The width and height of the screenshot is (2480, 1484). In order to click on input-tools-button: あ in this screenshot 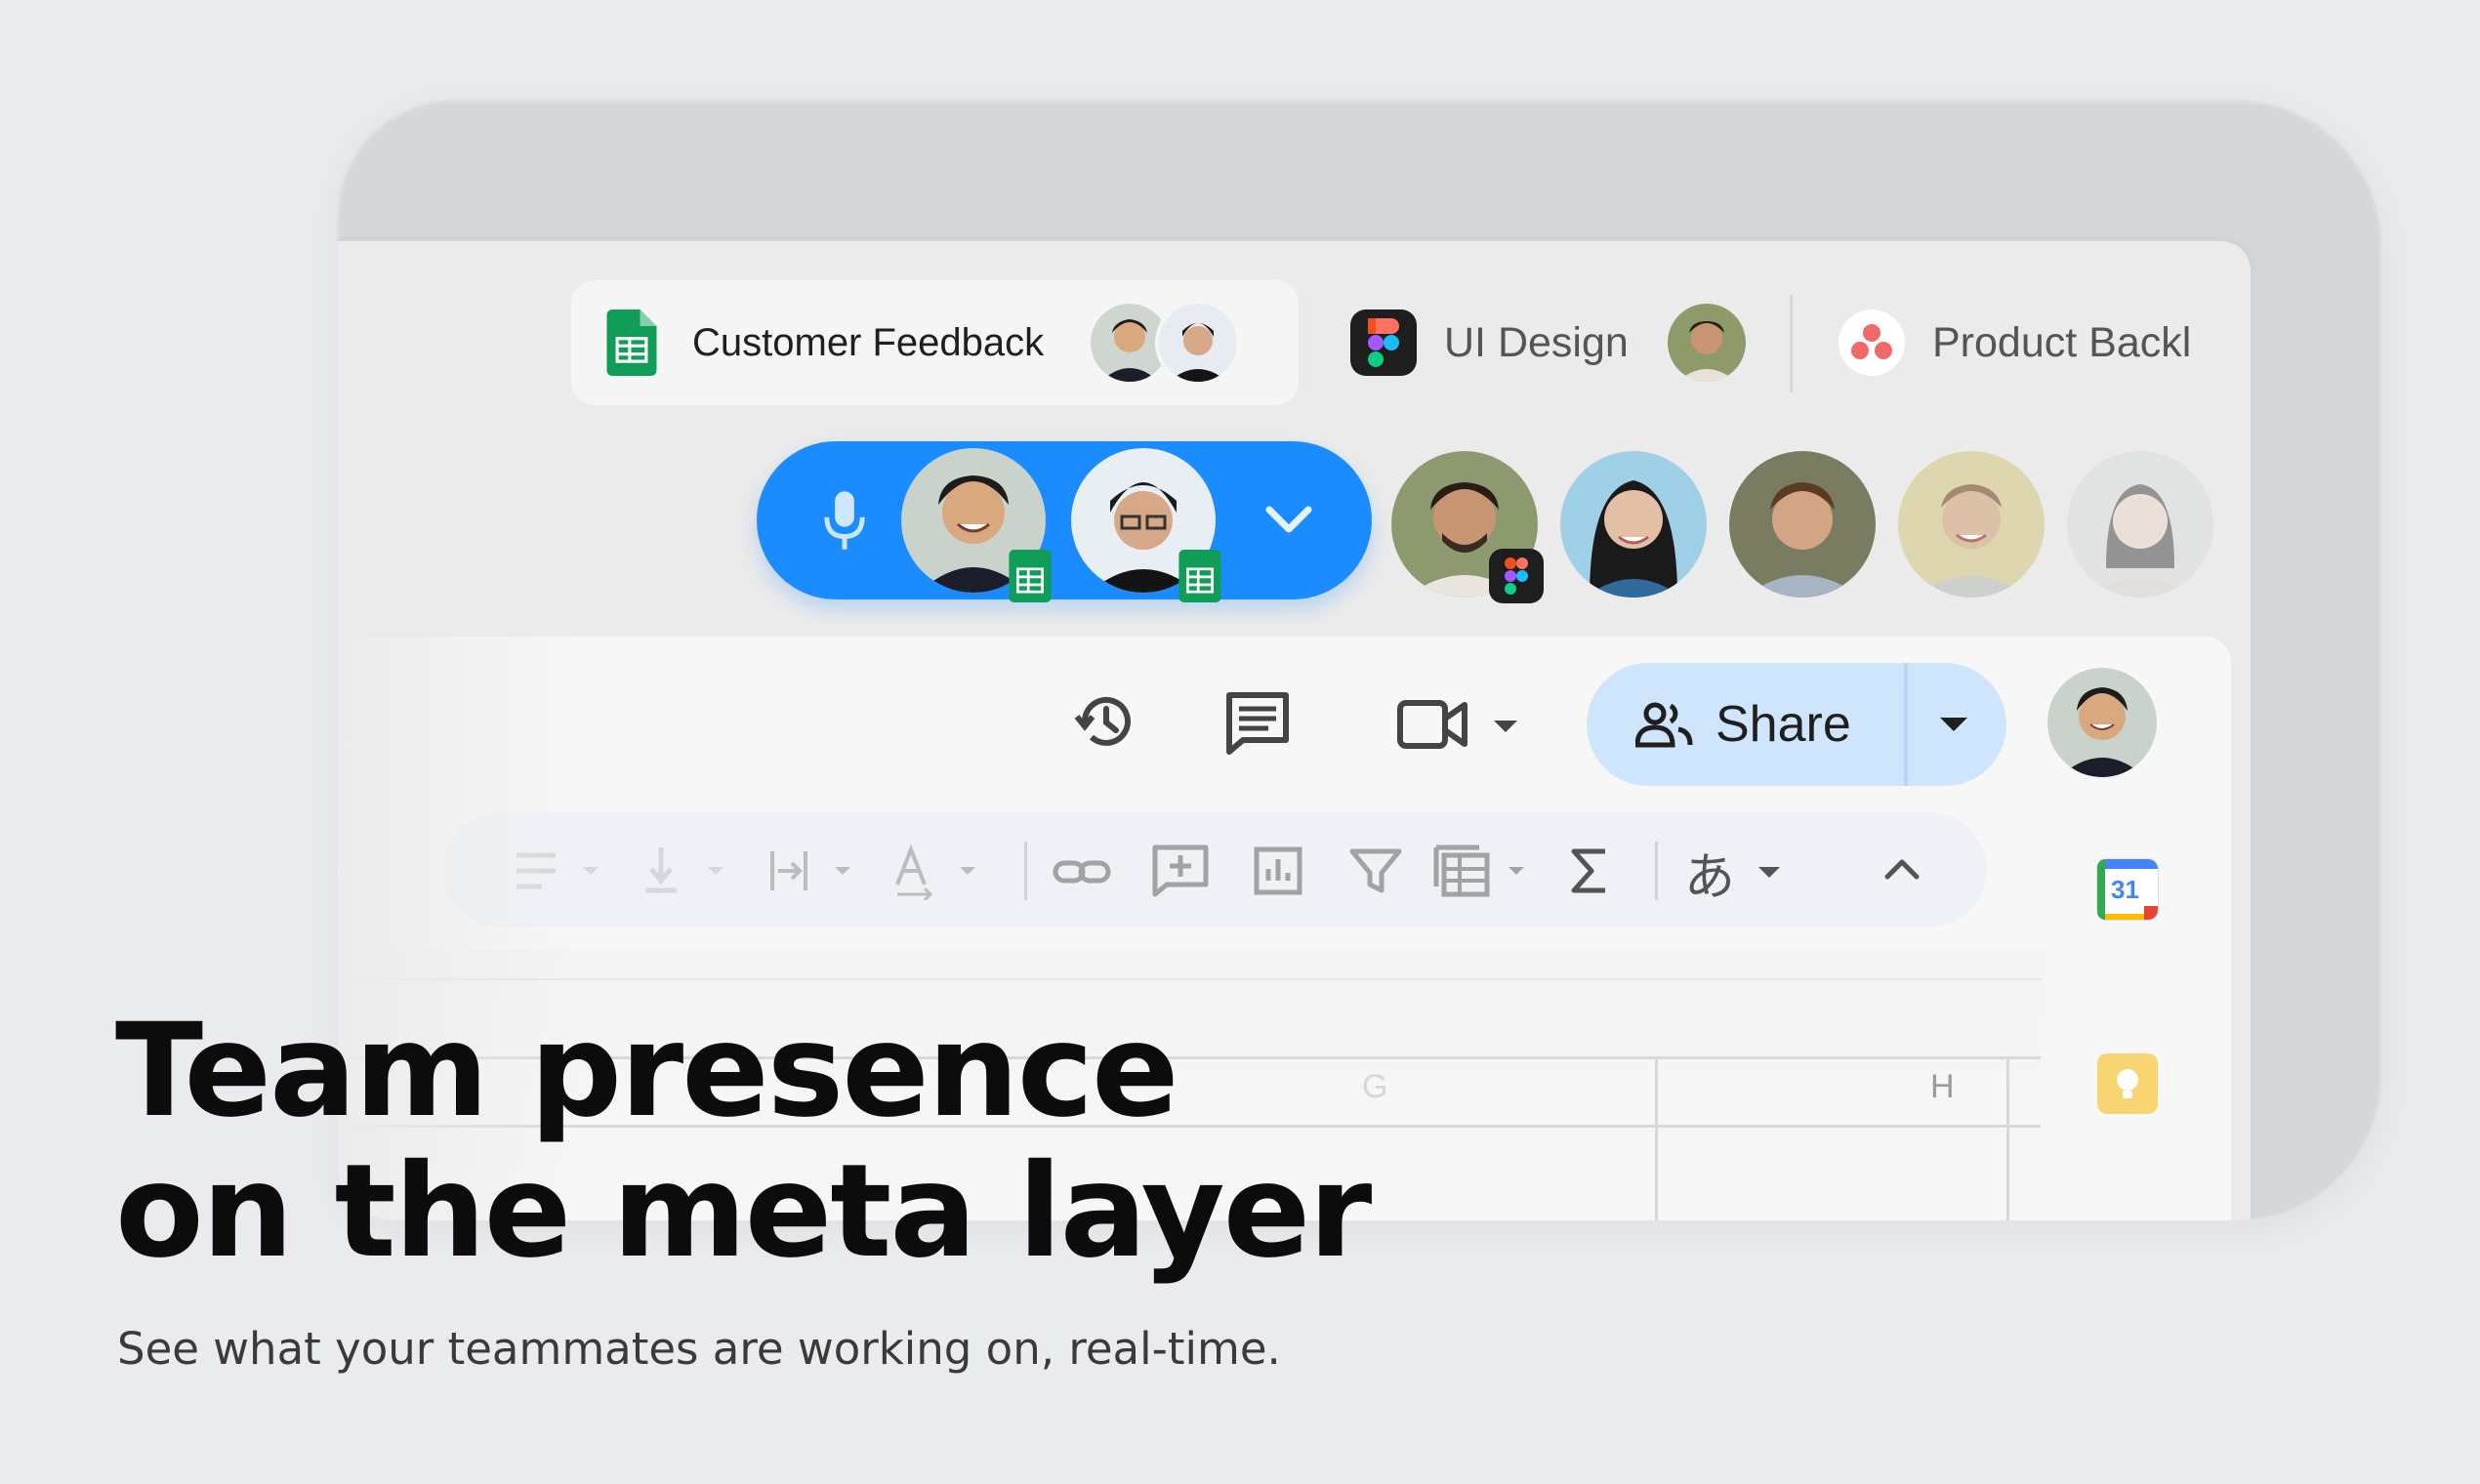, I will do `click(1734, 873)`.